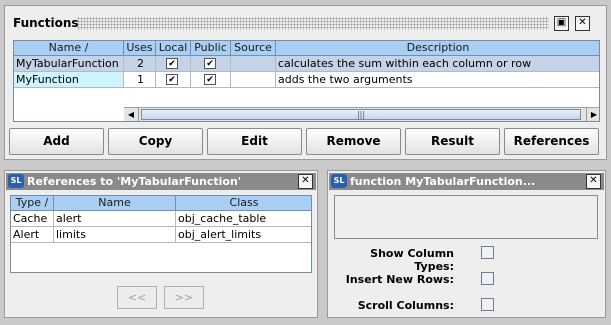 Image resolution: width=611 pixels, height=325 pixels. I want to click on insert-new-rows-label: Insert New Rows:, so click(399, 279).